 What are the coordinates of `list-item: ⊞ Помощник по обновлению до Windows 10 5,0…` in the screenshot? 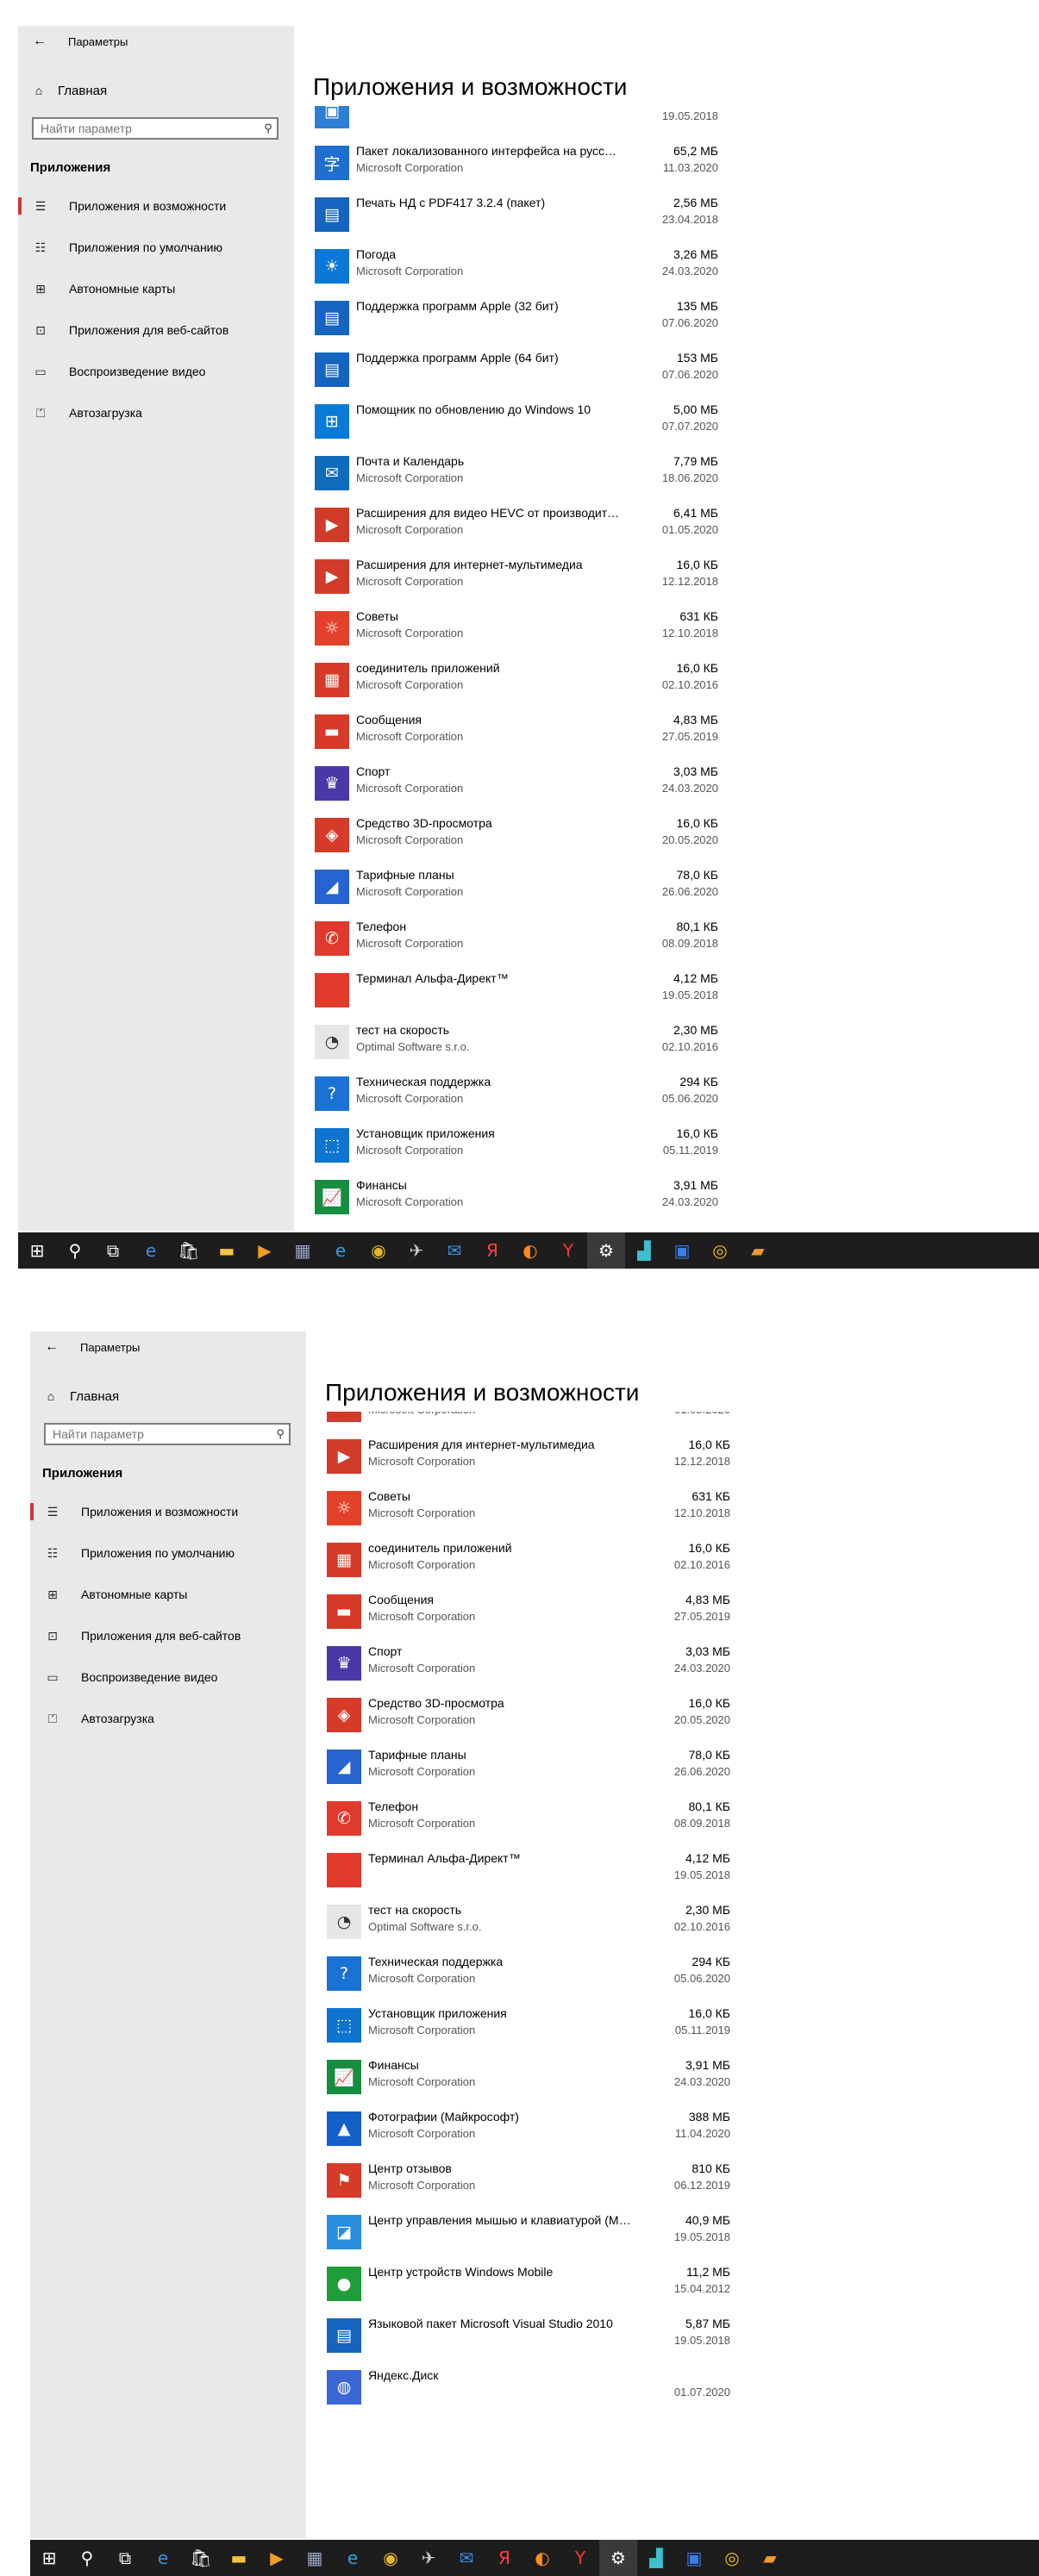 It's located at (518, 423).